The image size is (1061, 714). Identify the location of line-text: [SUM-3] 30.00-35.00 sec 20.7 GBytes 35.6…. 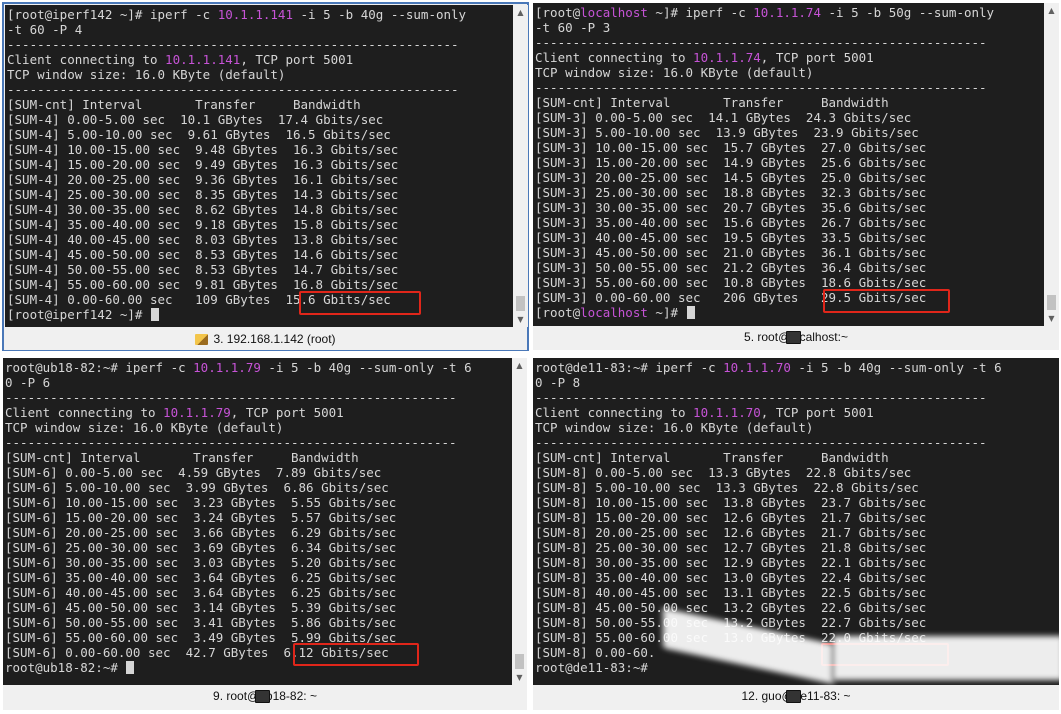
(731, 207).